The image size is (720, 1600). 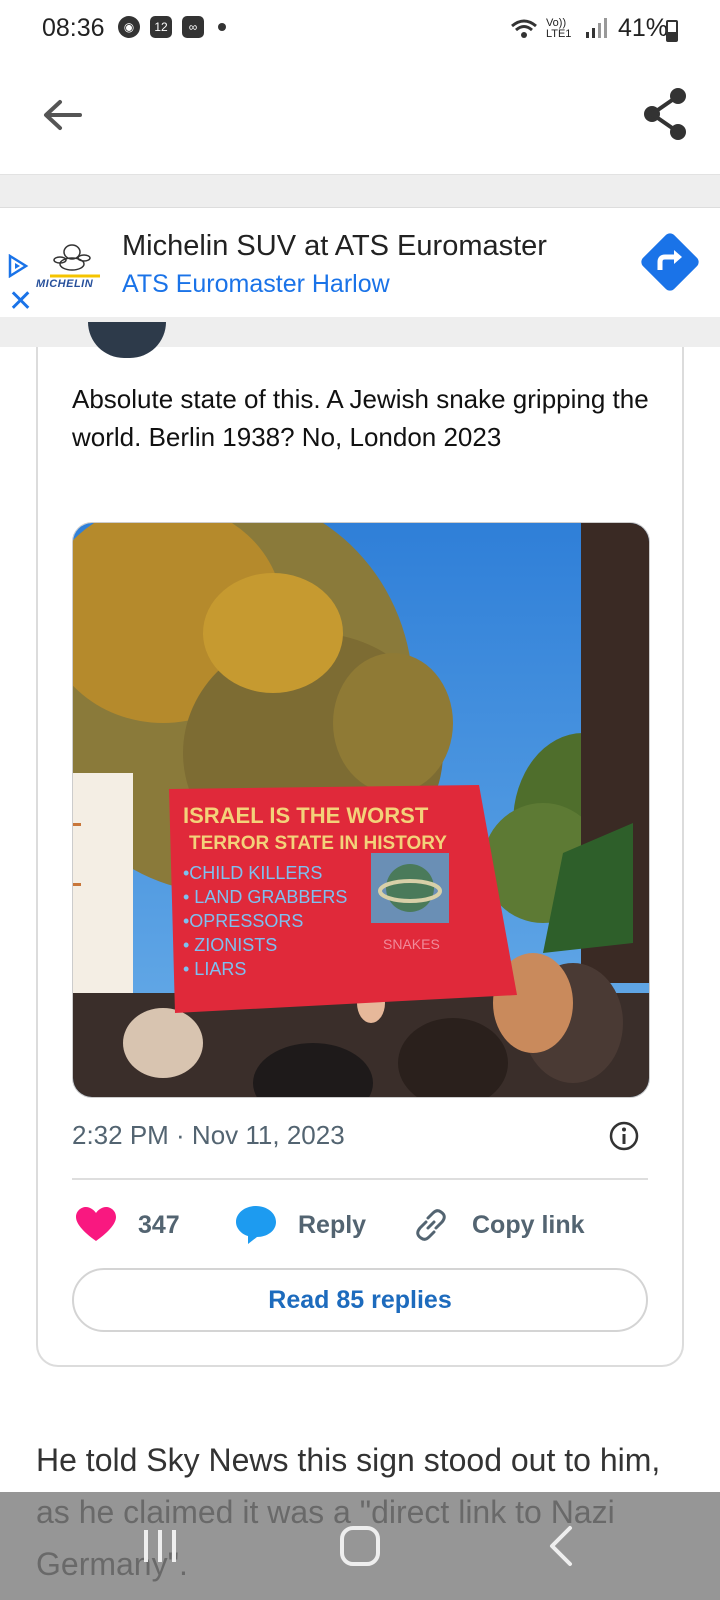 I want to click on back-icon, so click(x=562, y=1546).